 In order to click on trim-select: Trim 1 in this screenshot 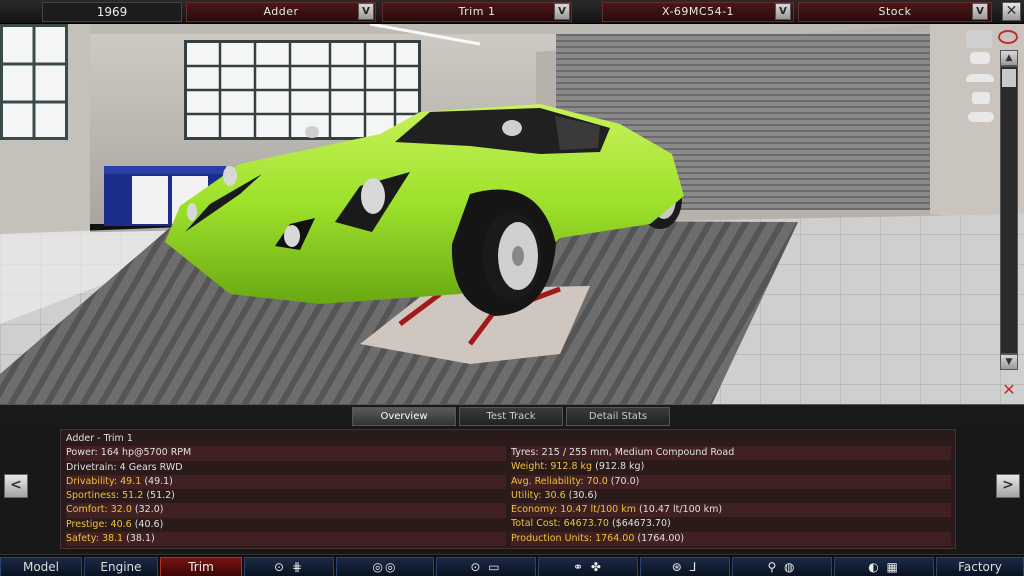, I will do `click(477, 12)`.